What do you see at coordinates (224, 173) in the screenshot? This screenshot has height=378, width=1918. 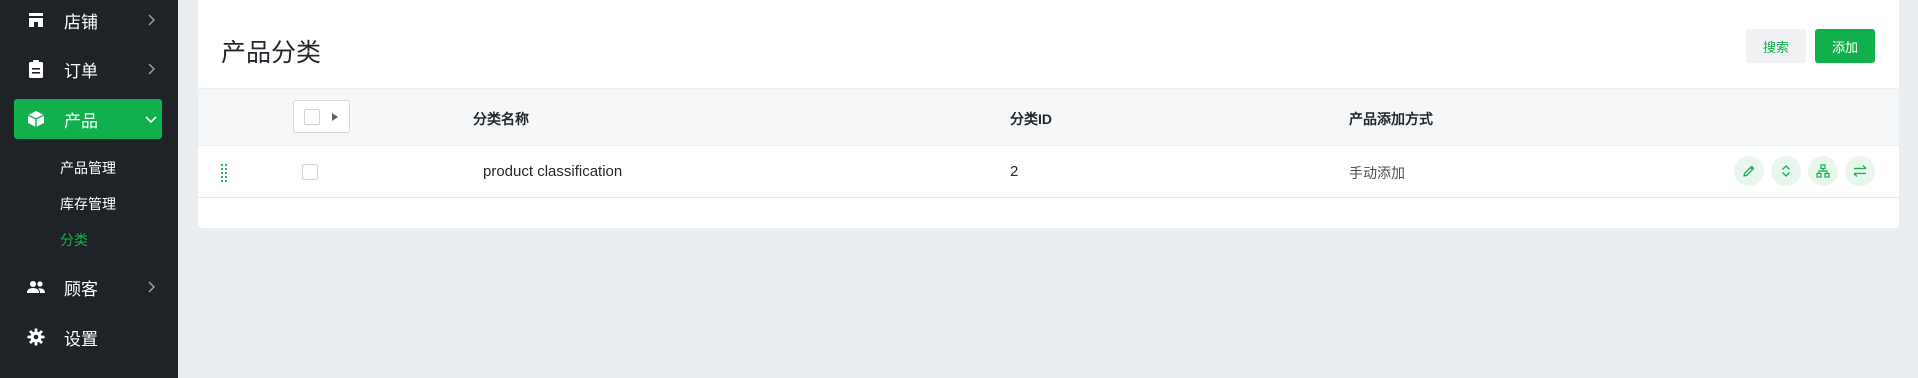 I see `drag-handle-icon` at bounding box center [224, 173].